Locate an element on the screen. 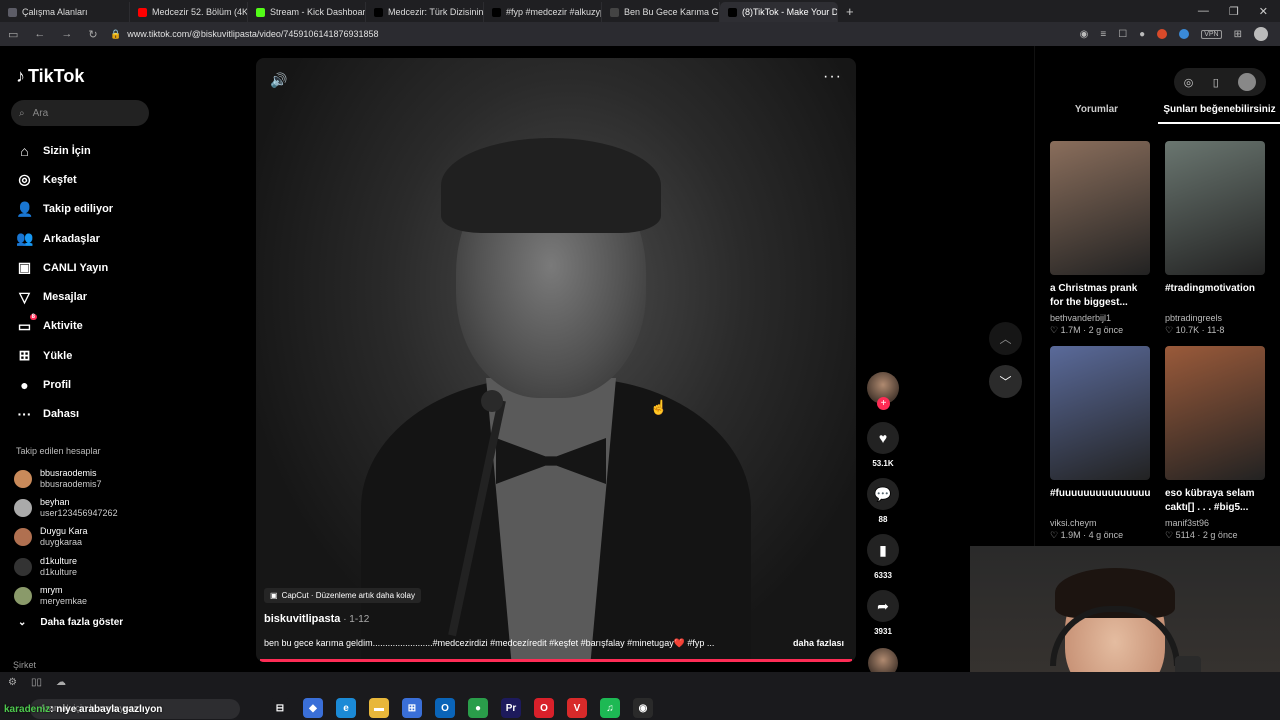 This screenshot has height=720, width=1280. browser-tab: Stream - Kick Dashboard is located at coordinates (307, 12).